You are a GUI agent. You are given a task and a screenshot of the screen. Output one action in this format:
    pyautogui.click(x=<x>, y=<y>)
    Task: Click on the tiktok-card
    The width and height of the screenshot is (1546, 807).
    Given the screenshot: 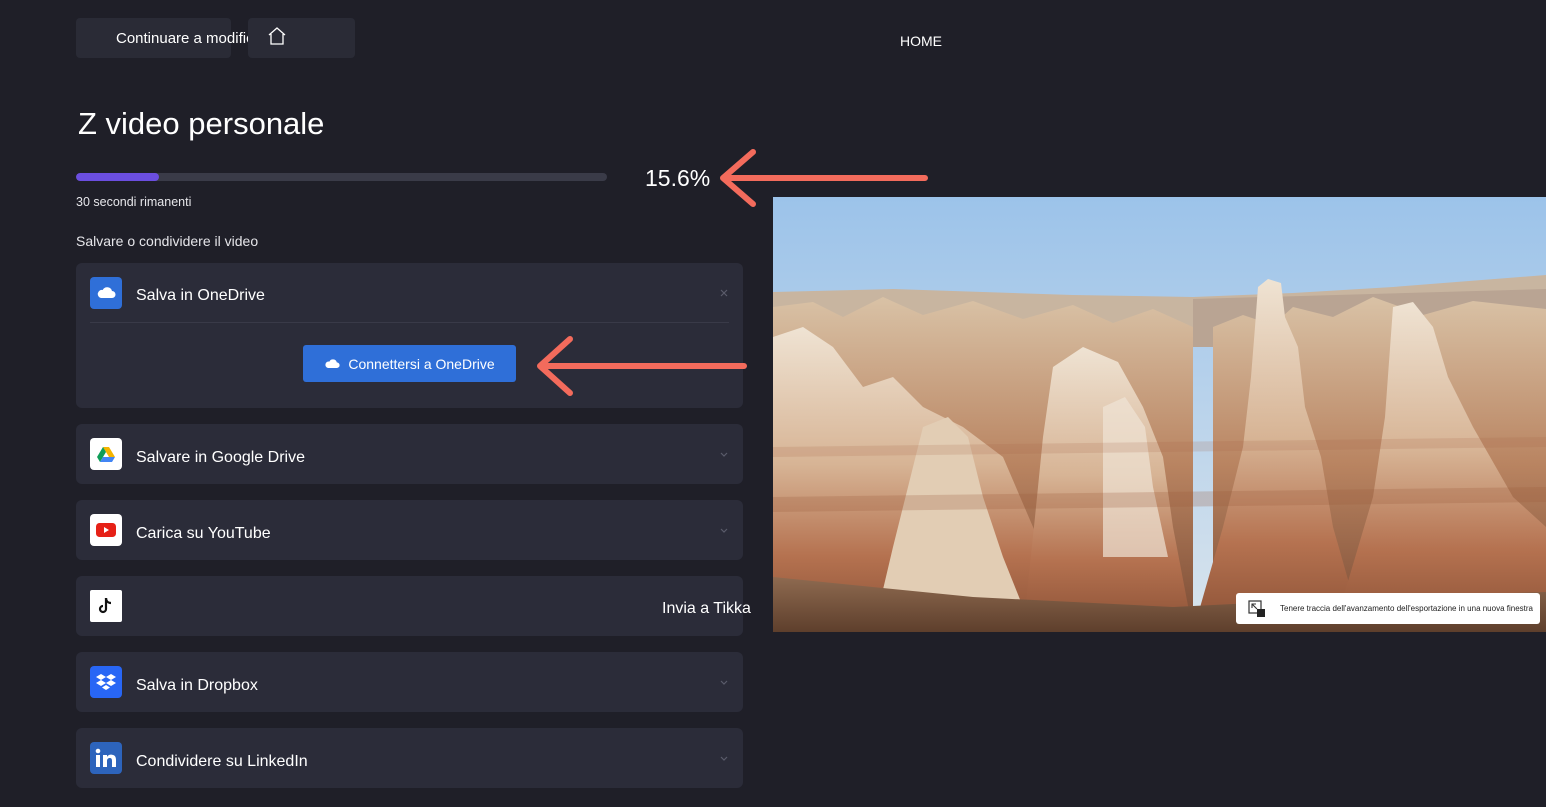 What is the action you would take?
    pyautogui.click(x=409, y=606)
    